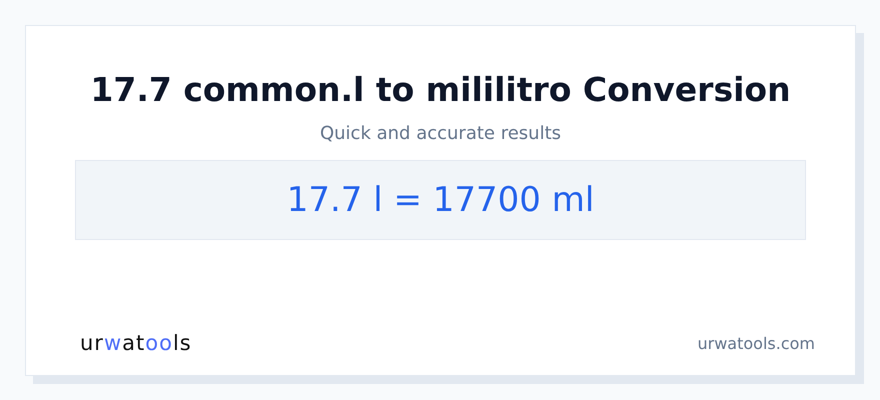 This screenshot has height=400, width=880. I want to click on subtitle: Quick and accurate results, so click(441, 133).